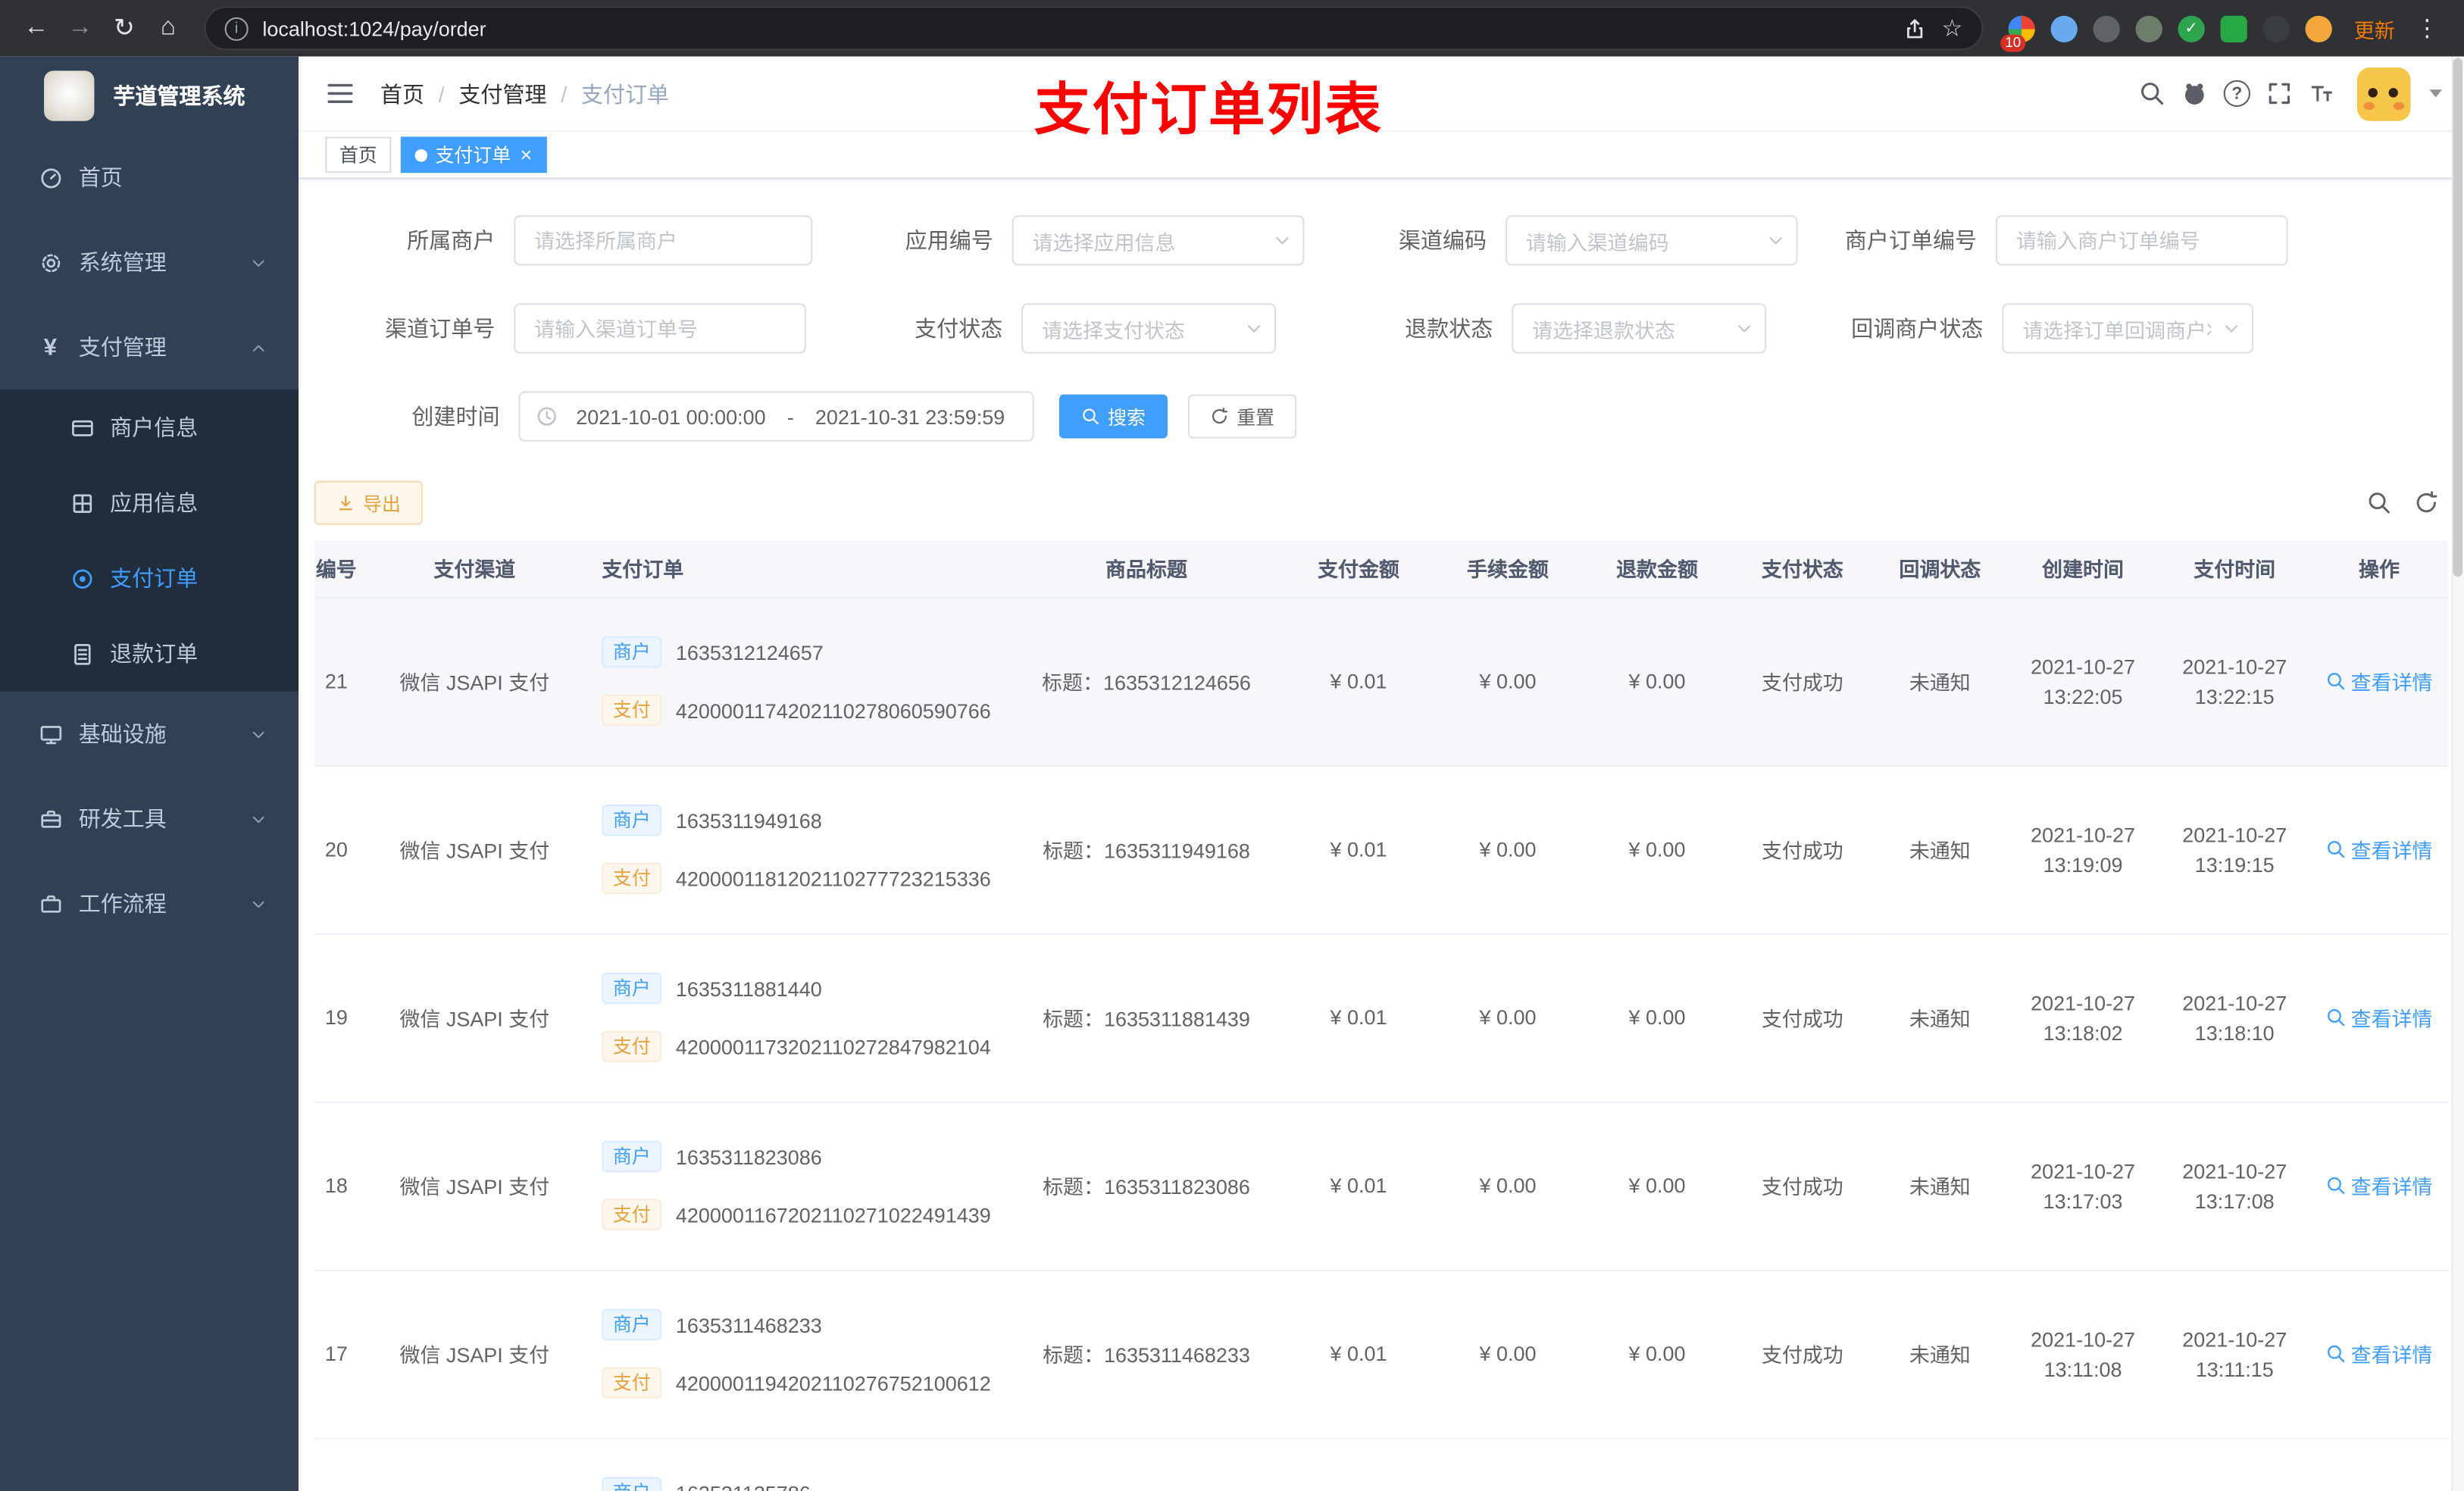 This screenshot has height=1491, width=2464. Describe the element at coordinates (2378, 502) in the screenshot. I see `search-toggle-icon` at that location.